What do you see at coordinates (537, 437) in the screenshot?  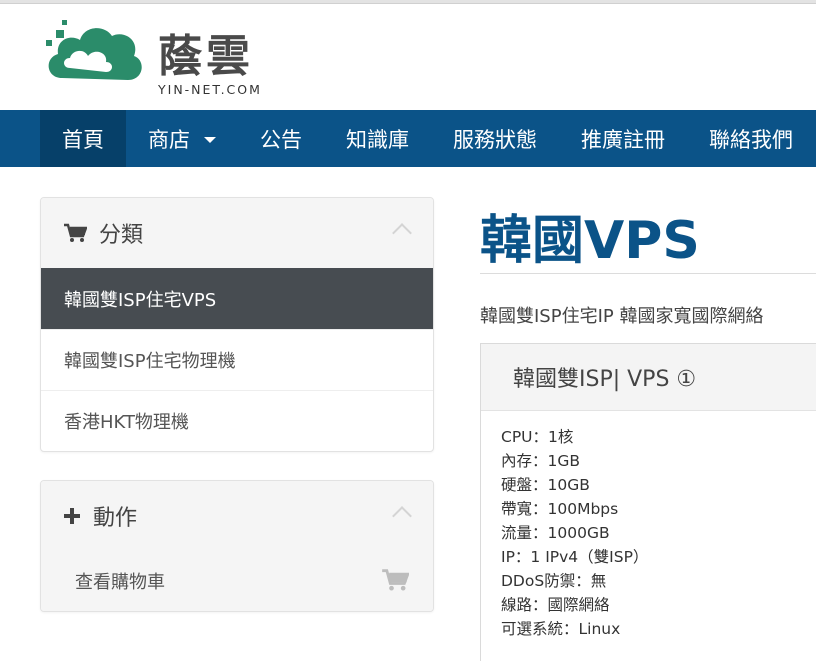 I see `spec-cpu: CPU：1核` at bounding box center [537, 437].